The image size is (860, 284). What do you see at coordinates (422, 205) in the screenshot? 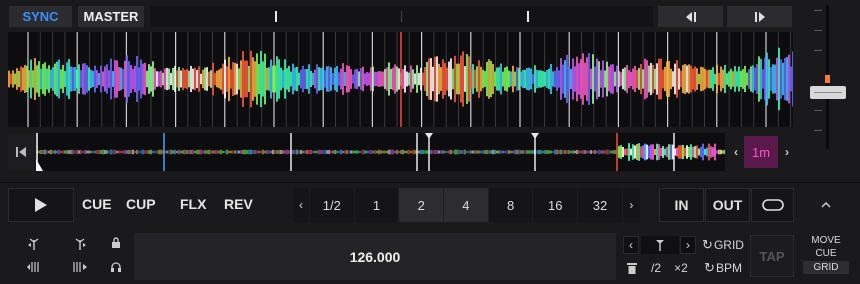
I see `loop-size-option: 2` at bounding box center [422, 205].